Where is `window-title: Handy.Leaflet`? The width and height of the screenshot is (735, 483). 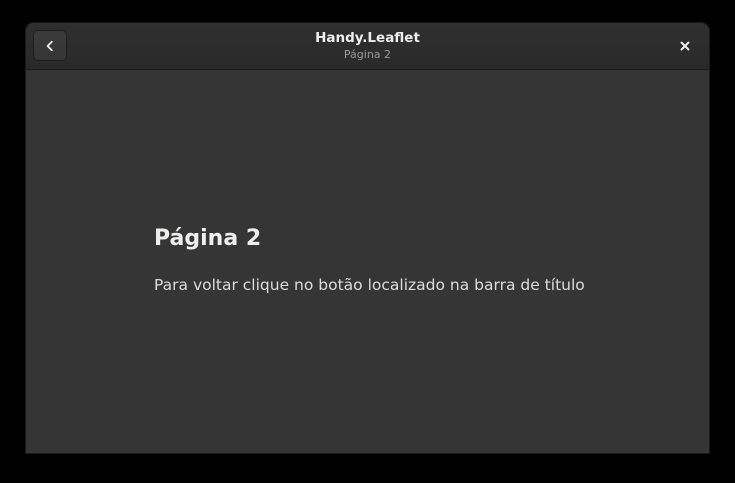 window-title: Handy.Leaflet is located at coordinates (367, 38).